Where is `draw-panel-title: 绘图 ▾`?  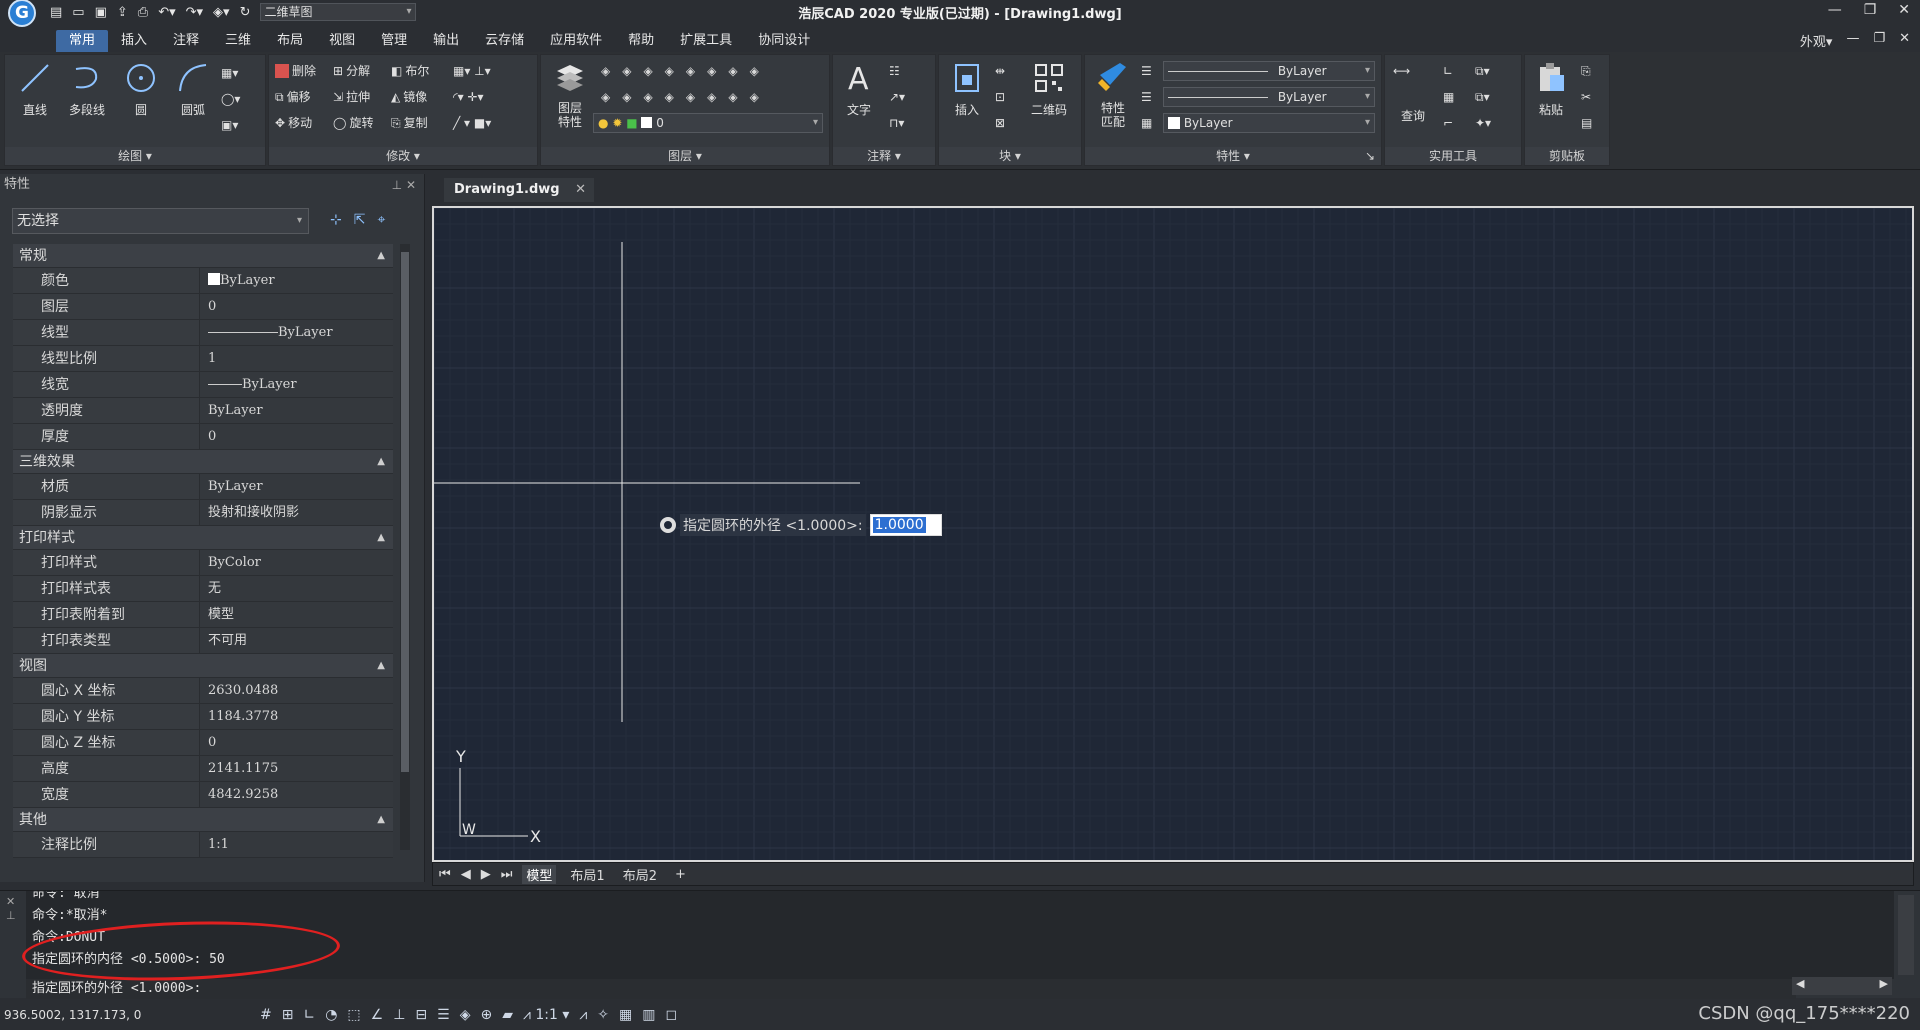
draw-panel-title: 绘图 ▾ is located at coordinates (135, 156).